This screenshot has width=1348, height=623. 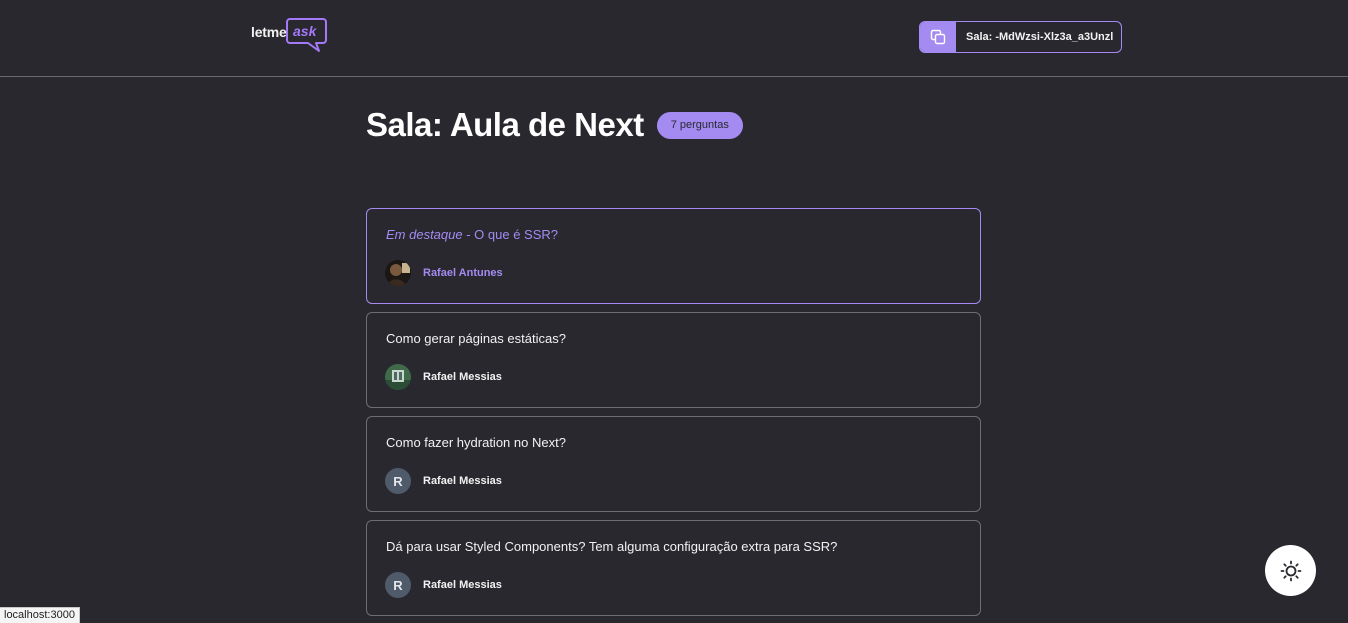 I want to click on browser-status-bar: localhost:3000, so click(x=40, y=615).